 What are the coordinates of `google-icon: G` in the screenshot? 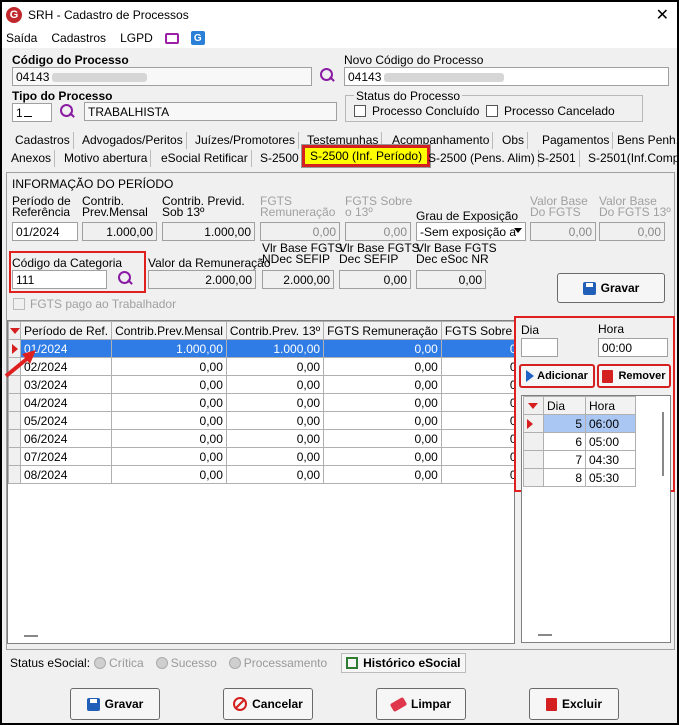 It's located at (197, 38).